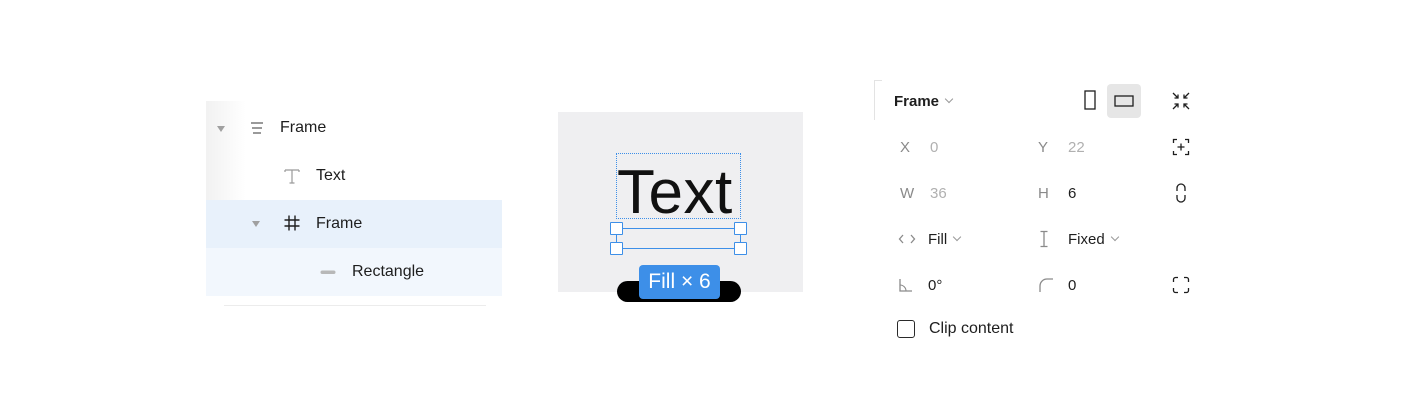 The image size is (1406, 414). What do you see at coordinates (679, 282) in the screenshot?
I see `size-badge: Fill × 6` at bounding box center [679, 282].